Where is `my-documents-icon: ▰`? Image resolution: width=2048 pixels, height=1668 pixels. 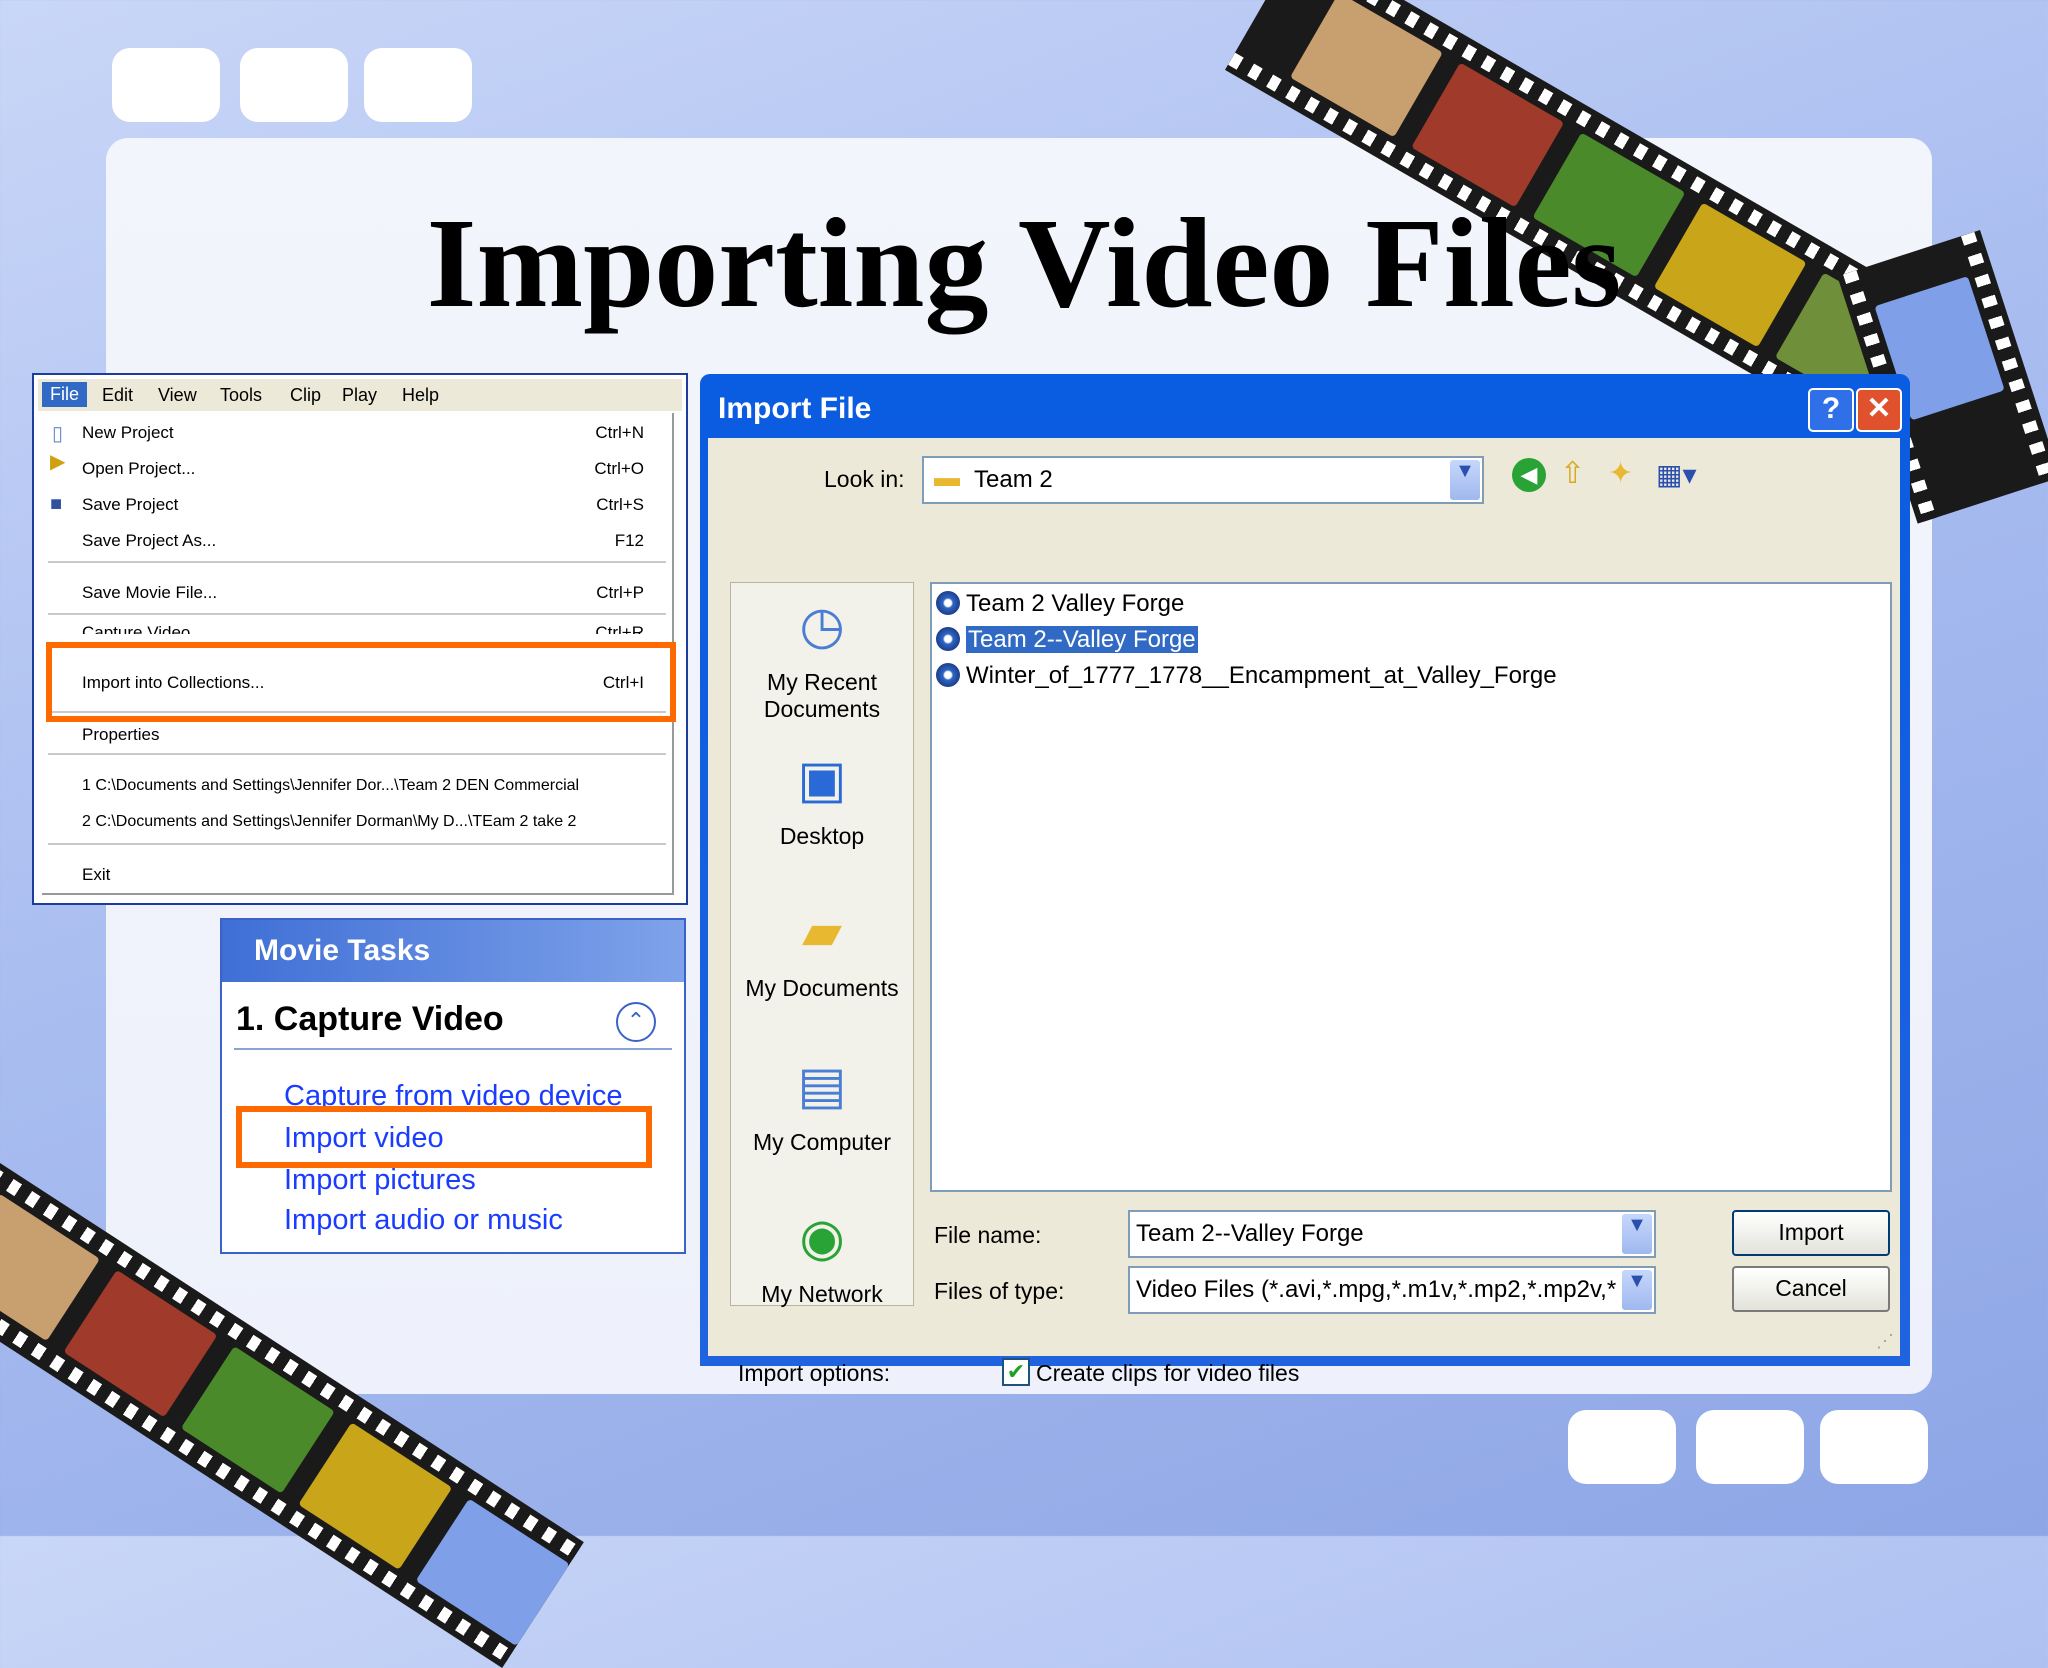
my-documents-icon: ▰ is located at coordinates (822, 932).